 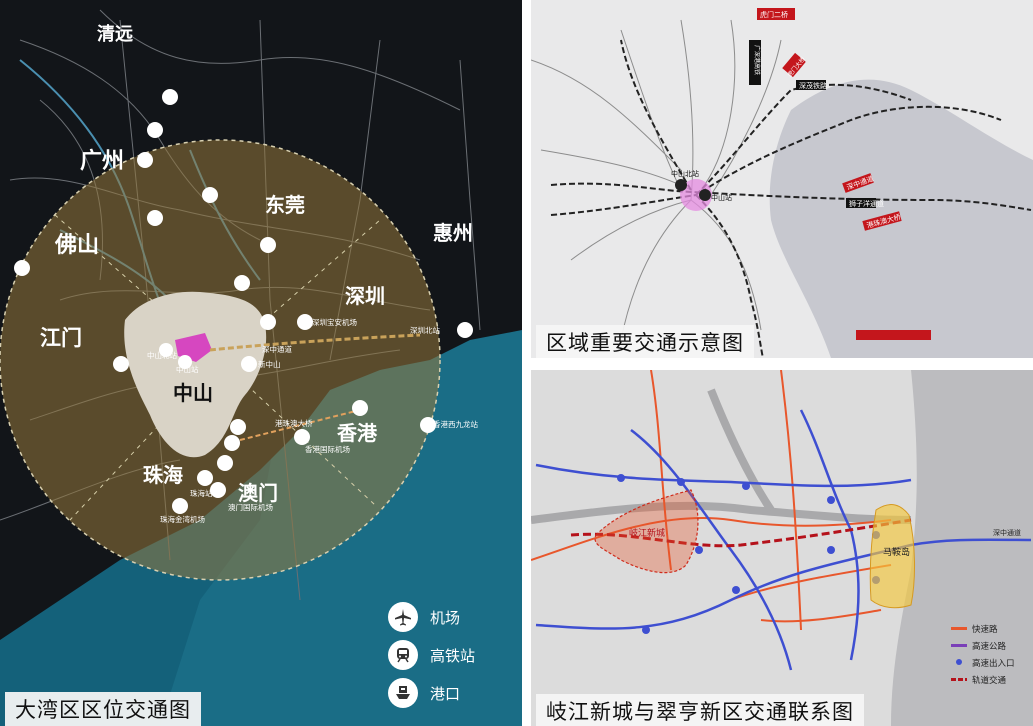 I want to click on legend-item-highway-exit: 高速出入口, so click(x=991, y=662).